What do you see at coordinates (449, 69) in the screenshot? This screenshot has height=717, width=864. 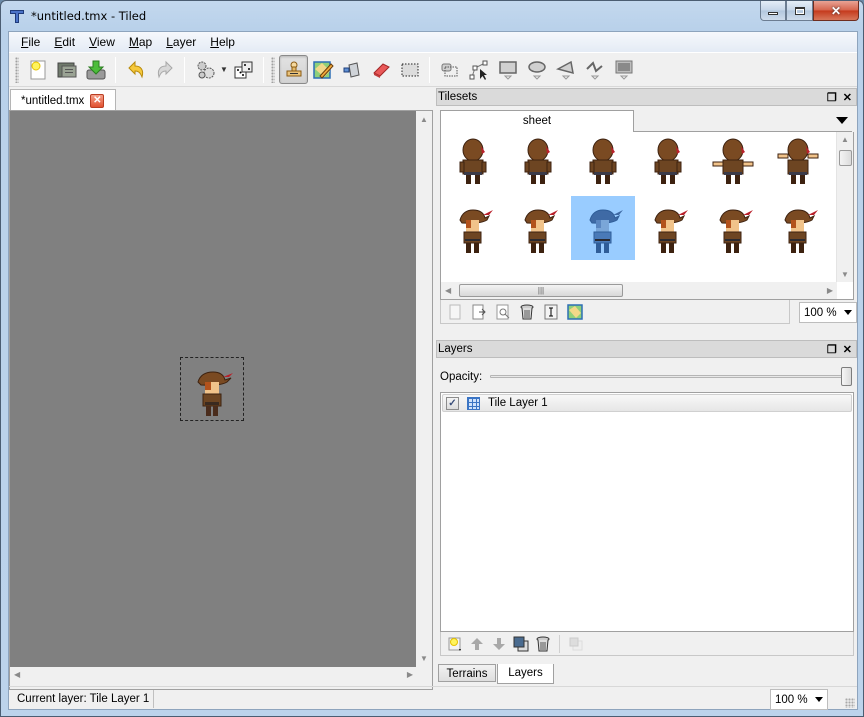 I see `select-objects-button` at bounding box center [449, 69].